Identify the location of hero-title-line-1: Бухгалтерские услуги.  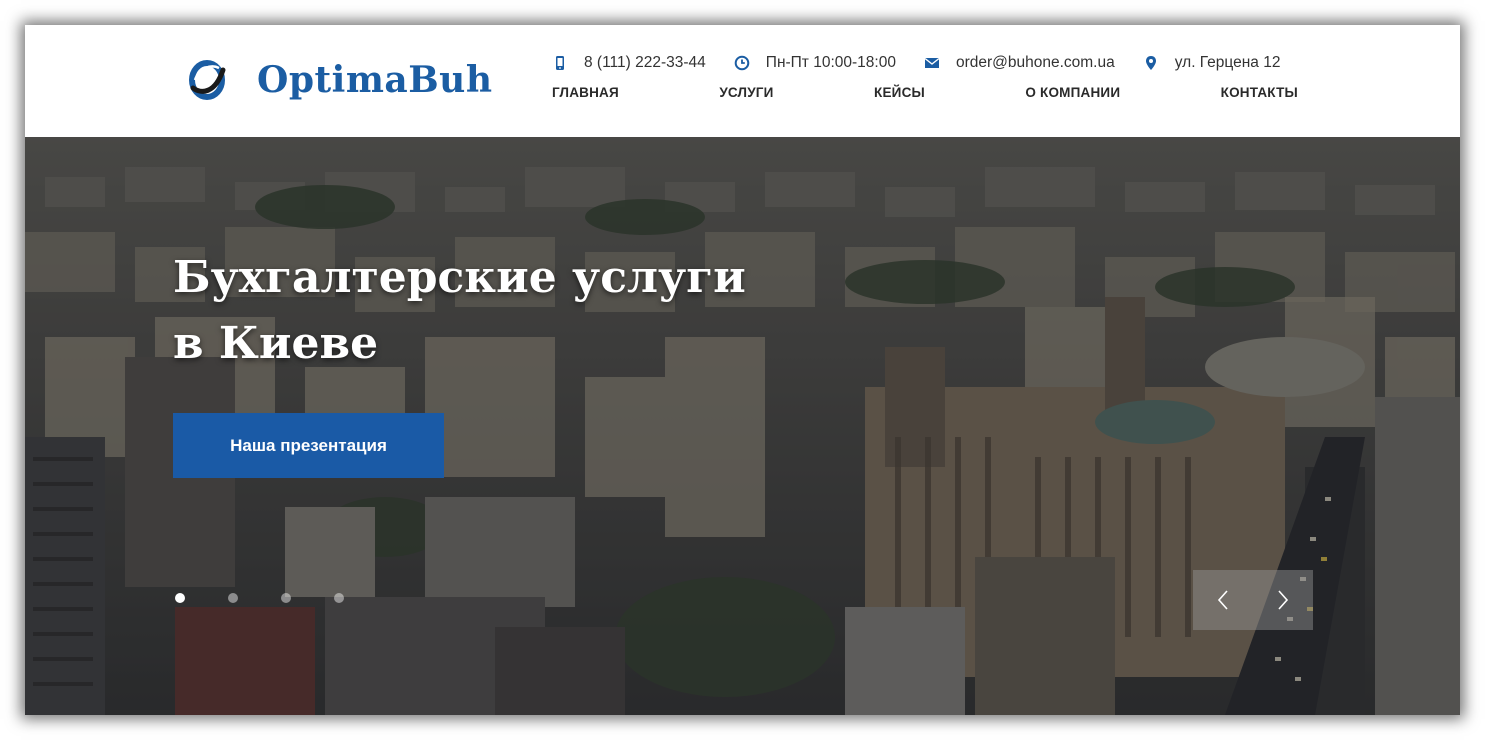
(459, 277).